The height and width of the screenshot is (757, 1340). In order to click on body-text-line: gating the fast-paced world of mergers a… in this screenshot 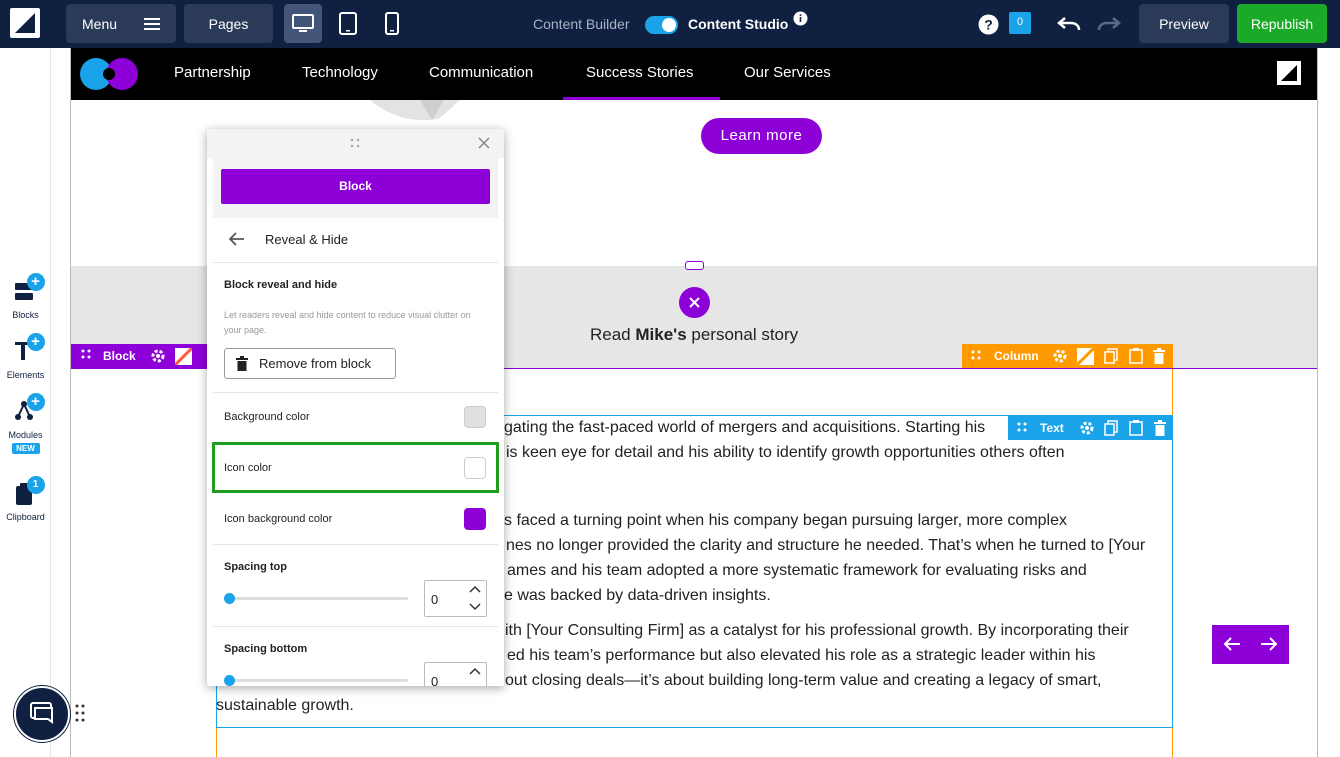, I will do `click(744, 428)`.